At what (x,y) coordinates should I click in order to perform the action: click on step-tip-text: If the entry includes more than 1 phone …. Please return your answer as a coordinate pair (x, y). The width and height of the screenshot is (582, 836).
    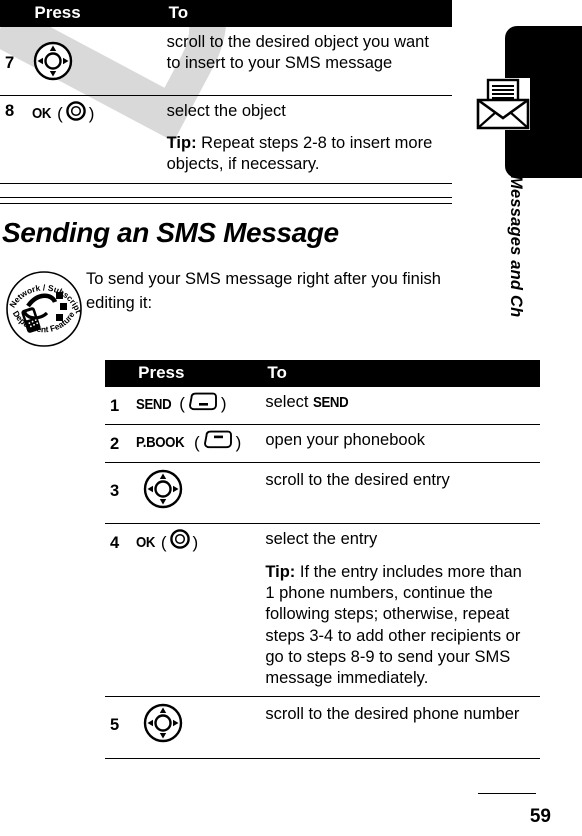
    Looking at the image, I should click on (393, 625).